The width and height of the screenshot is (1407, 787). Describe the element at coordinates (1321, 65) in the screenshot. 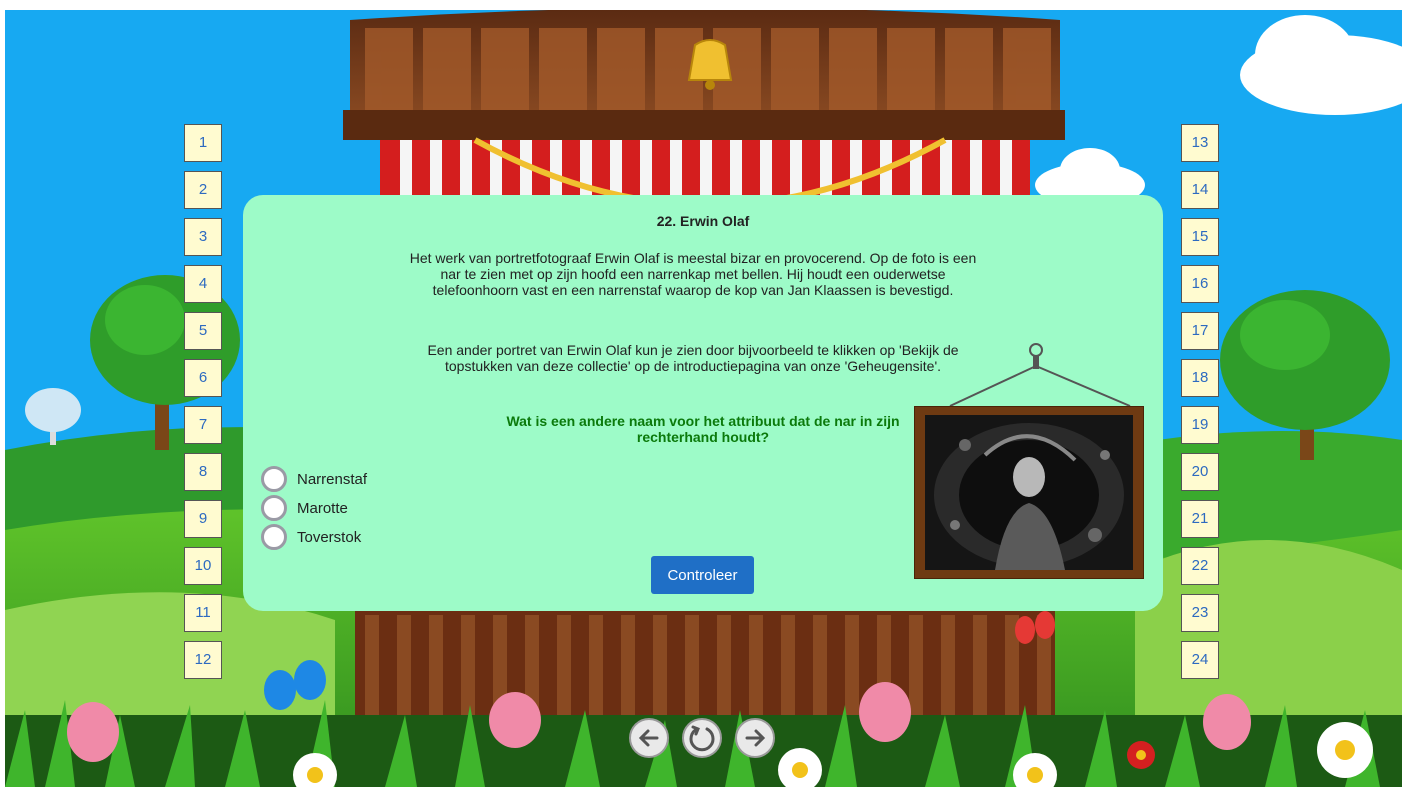

I see `cloud-icon` at that location.